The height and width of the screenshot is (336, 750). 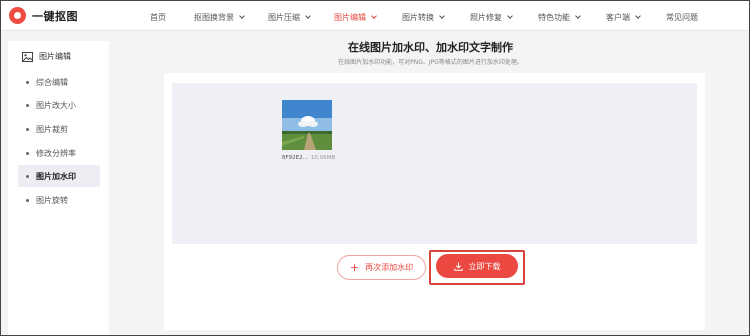 What do you see at coordinates (554, 17) in the screenshot?
I see `nav-label: 特色功能` at bounding box center [554, 17].